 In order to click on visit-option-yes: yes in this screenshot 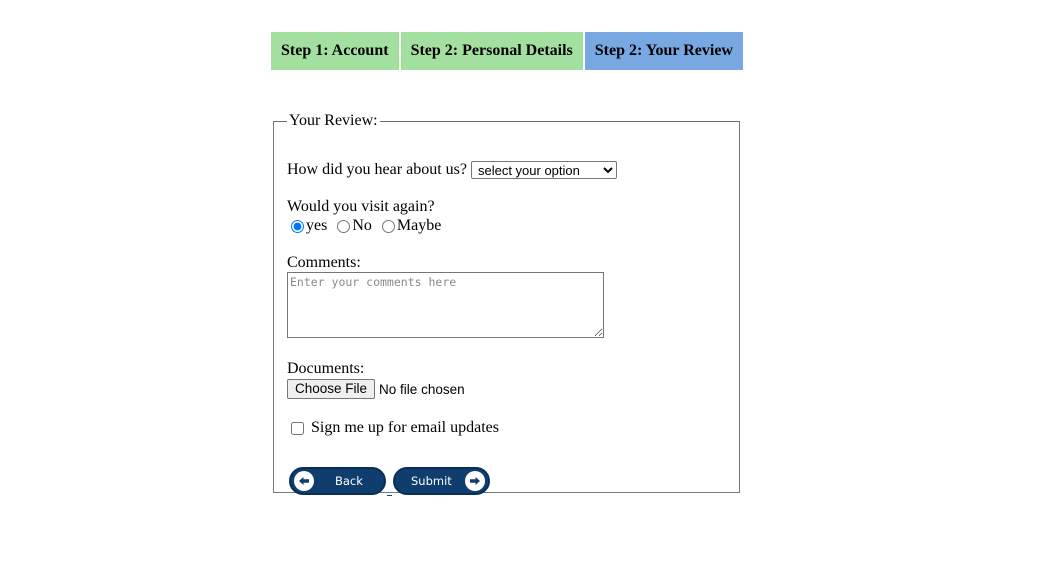, I will do `click(307, 226)`.